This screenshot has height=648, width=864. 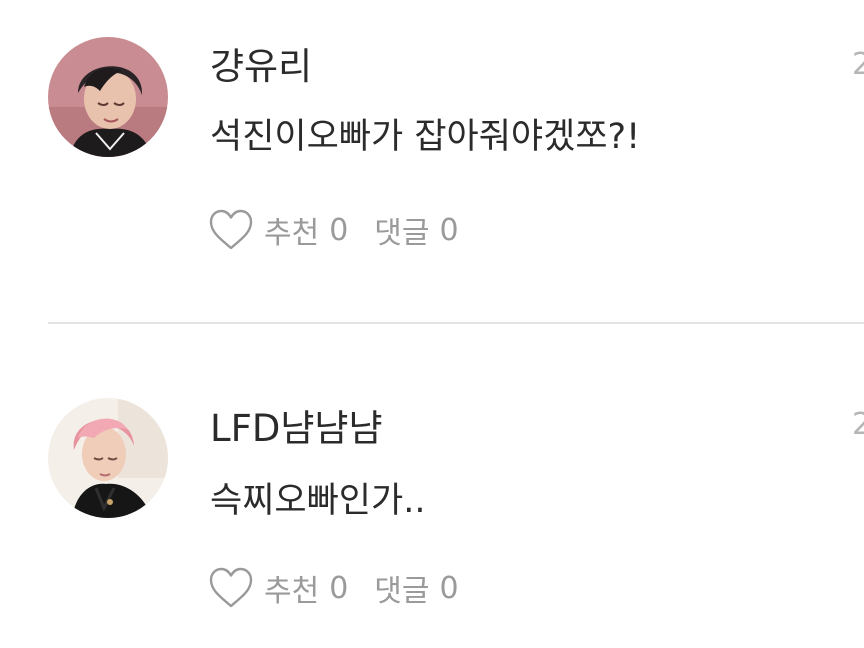 What do you see at coordinates (296, 428) in the screenshot?
I see `username: LFD냠냠냠` at bounding box center [296, 428].